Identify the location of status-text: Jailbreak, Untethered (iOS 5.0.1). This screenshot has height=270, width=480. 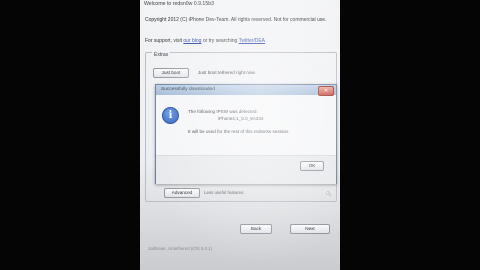
(180, 248).